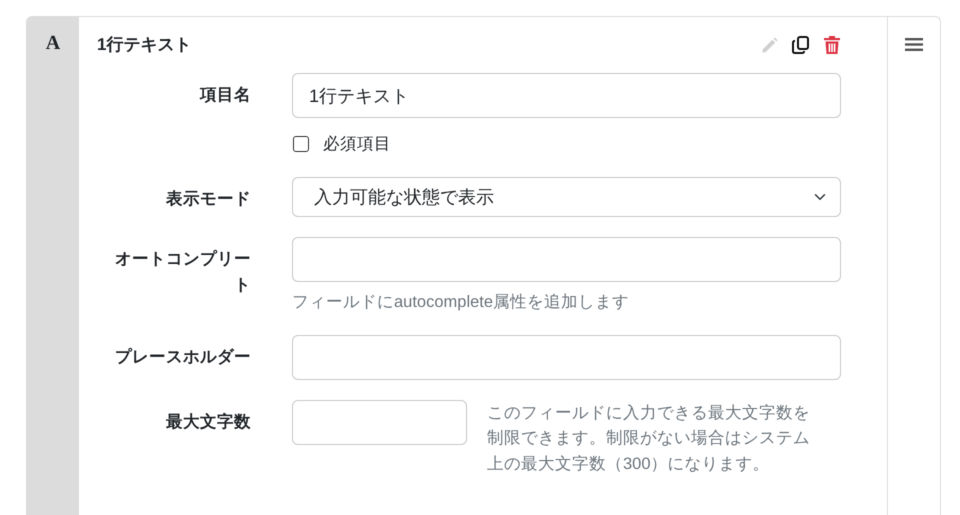 This screenshot has height=515, width=960. I want to click on field-label: 最大文字数, so click(208, 422).